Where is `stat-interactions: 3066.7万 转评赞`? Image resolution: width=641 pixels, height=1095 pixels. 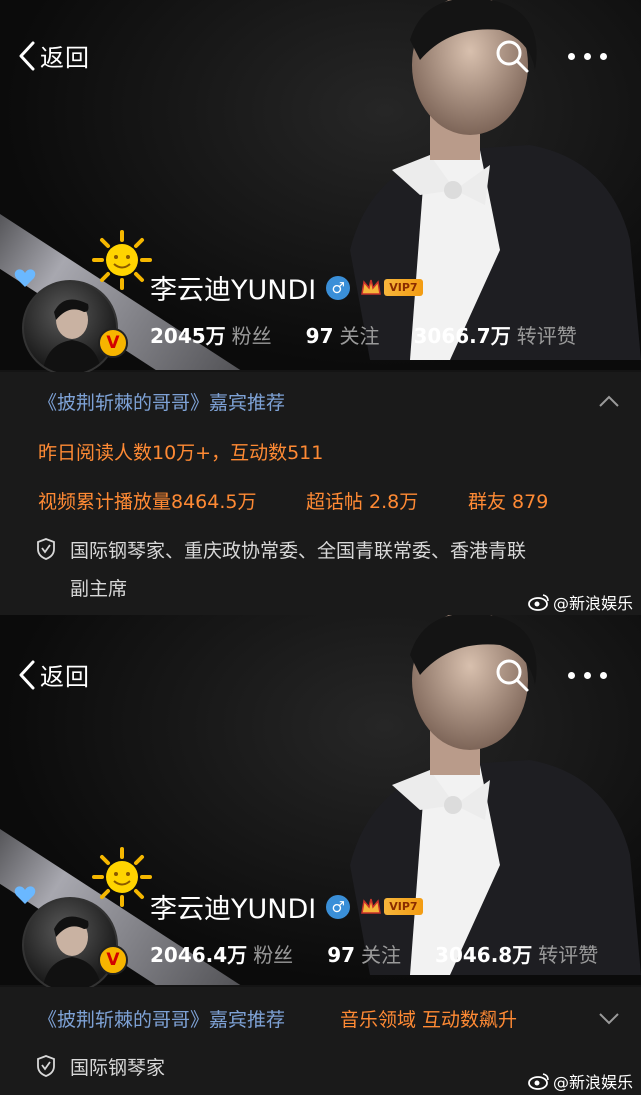 stat-interactions: 3066.7万 转评赞 is located at coordinates (495, 334).